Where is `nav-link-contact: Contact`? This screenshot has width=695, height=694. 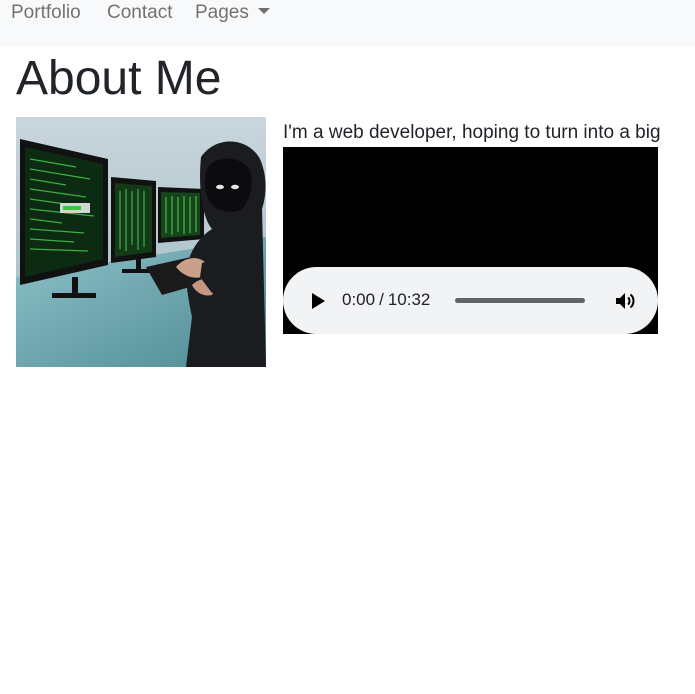 nav-link-contact: Contact is located at coordinates (139, 13).